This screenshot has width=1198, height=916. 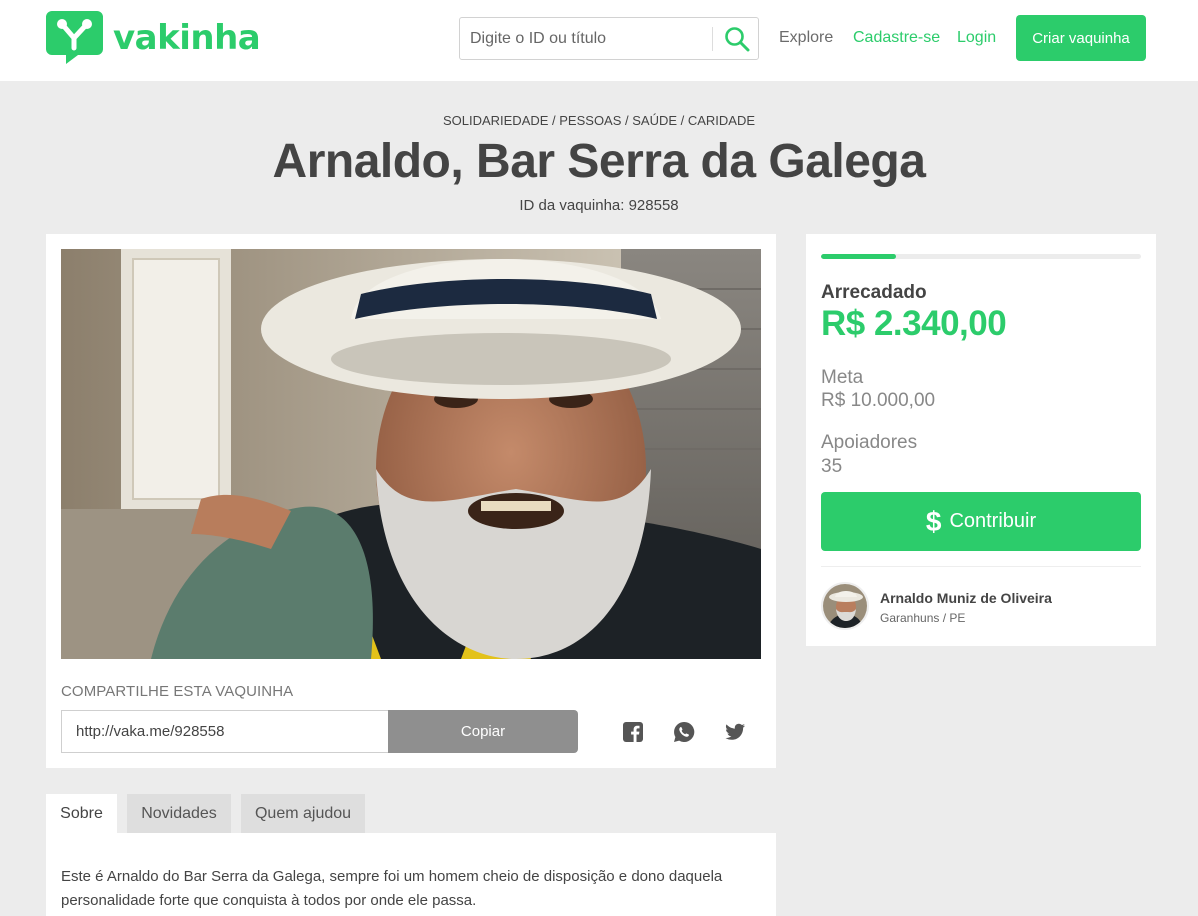 I want to click on page-title: Arnaldo, Bar Serra da Galega, so click(x=599, y=161).